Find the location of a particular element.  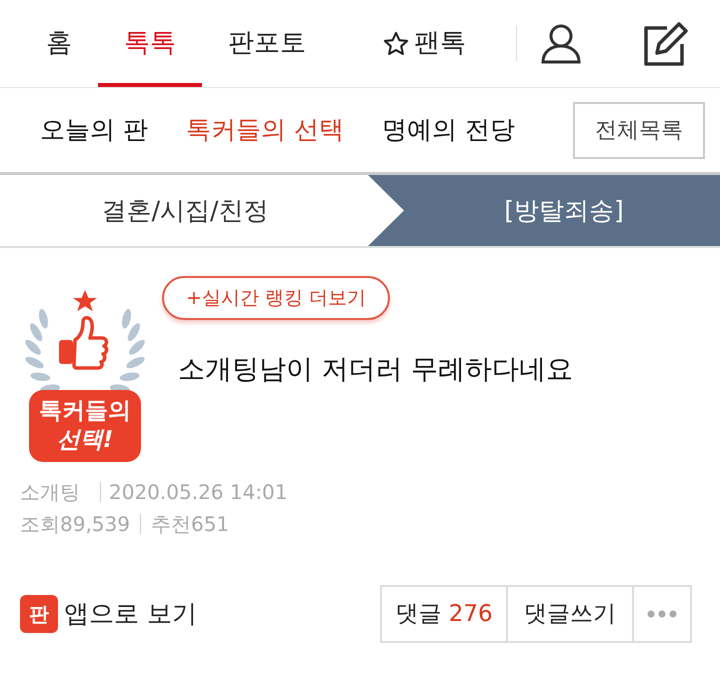

nav-tab: 판포토 is located at coordinates (267, 43).